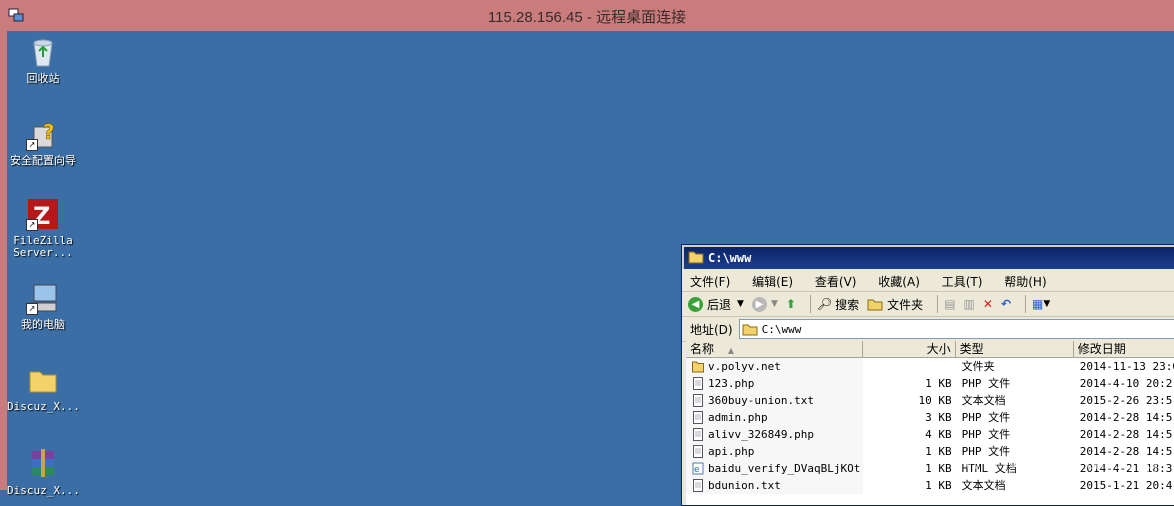 This screenshot has width=1174, height=506. Describe the element at coordinates (935, 400) in the screenshot. I see `file-size: 10 KB` at that location.